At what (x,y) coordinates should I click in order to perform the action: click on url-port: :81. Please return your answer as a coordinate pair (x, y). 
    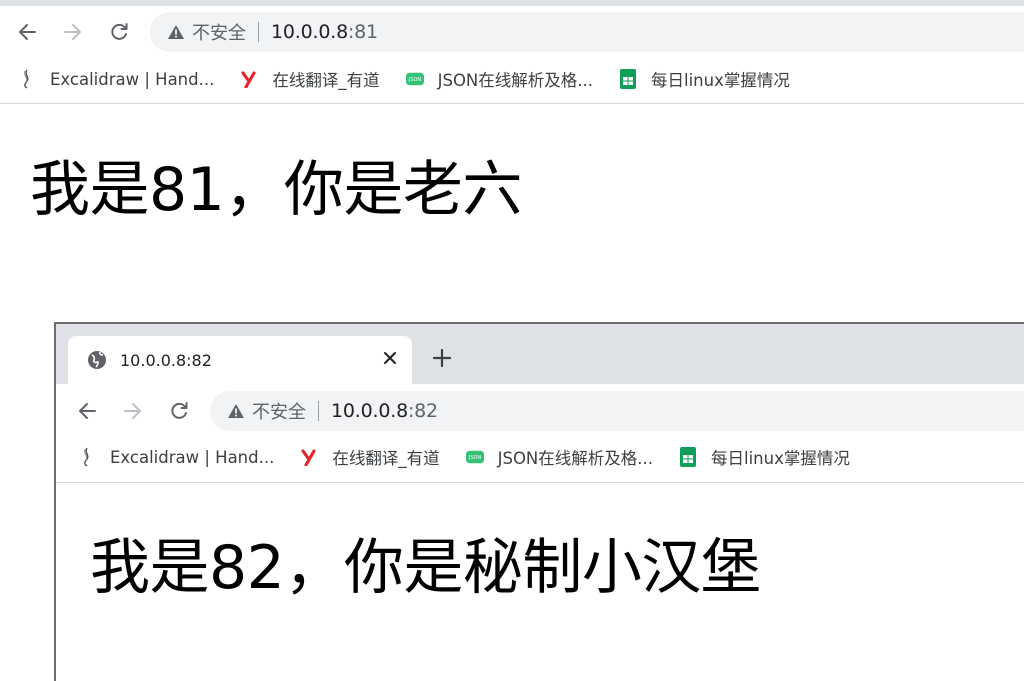
    Looking at the image, I should click on (362, 32).